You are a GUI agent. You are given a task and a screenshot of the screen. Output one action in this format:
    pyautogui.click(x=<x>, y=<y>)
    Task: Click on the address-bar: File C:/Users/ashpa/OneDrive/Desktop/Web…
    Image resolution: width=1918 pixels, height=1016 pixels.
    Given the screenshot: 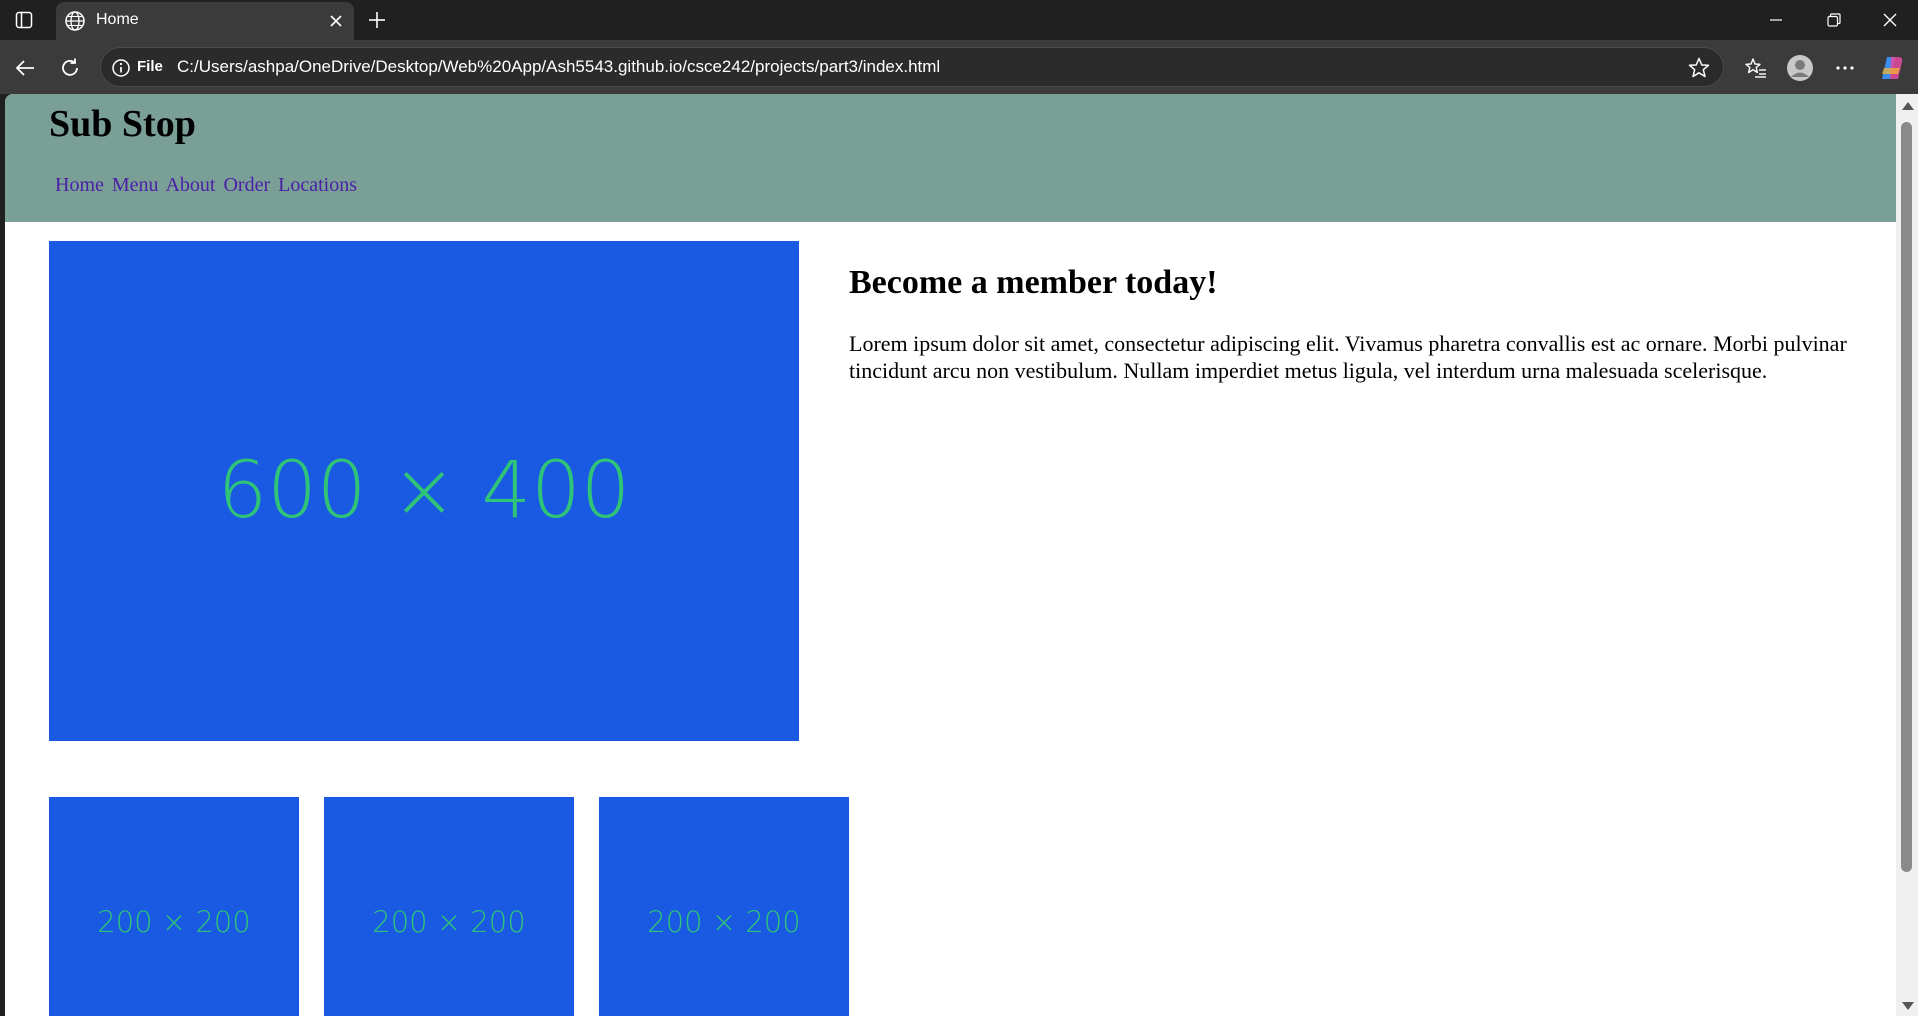 What is the action you would take?
    pyautogui.click(x=912, y=67)
    